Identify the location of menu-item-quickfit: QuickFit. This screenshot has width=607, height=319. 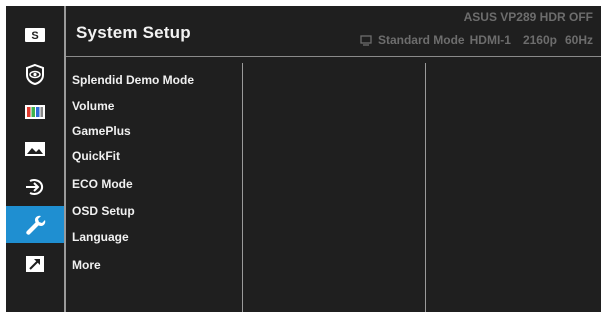
(96, 156).